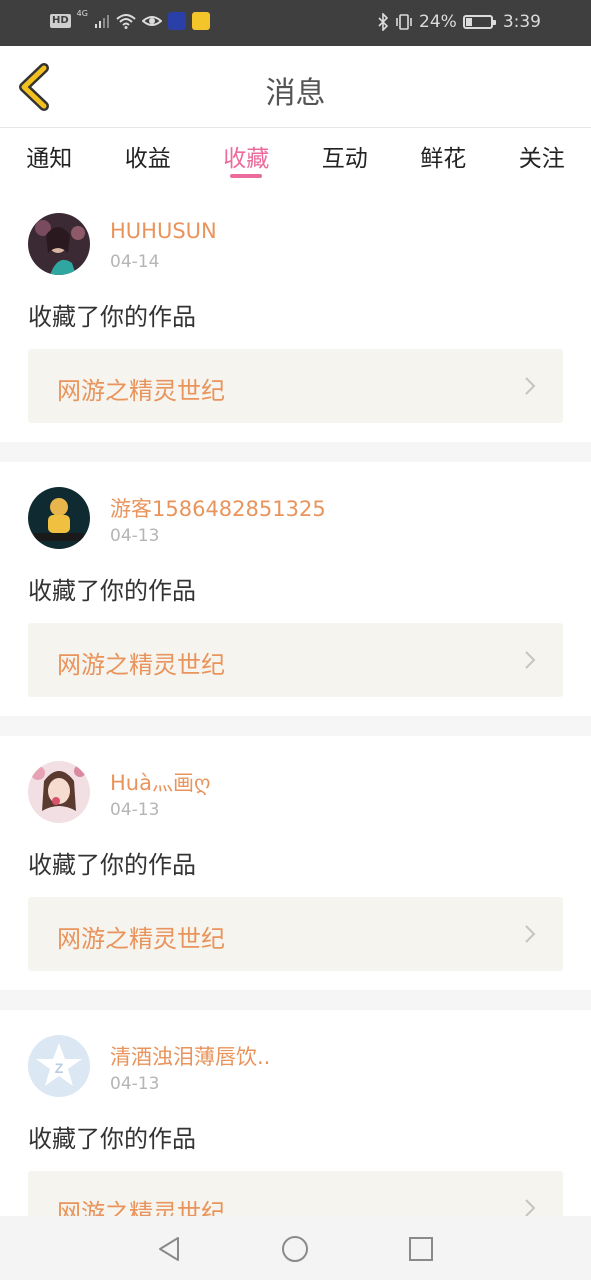 The height and width of the screenshot is (1280, 591). I want to click on battery-icon, so click(479, 22).